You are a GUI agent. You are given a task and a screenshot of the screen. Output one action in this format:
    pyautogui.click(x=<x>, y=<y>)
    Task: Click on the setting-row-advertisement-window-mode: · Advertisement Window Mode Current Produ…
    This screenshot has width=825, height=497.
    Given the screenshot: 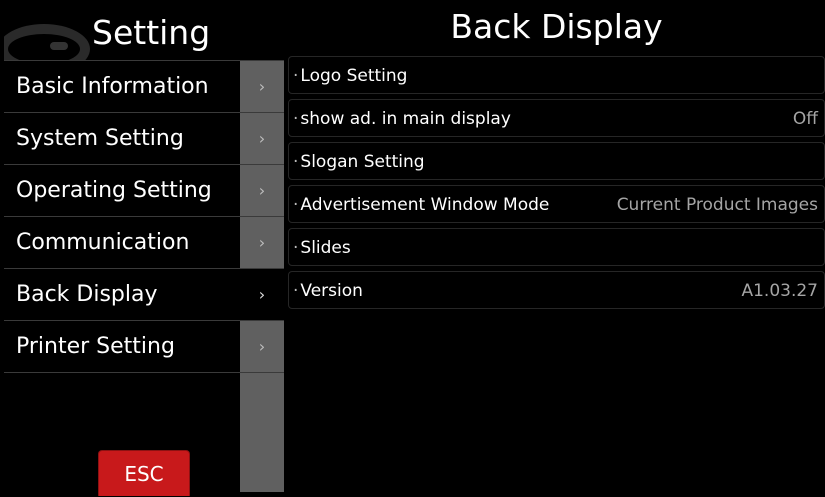 What is the action you would take?
    pyautogui.click(x=556, y=204)
    